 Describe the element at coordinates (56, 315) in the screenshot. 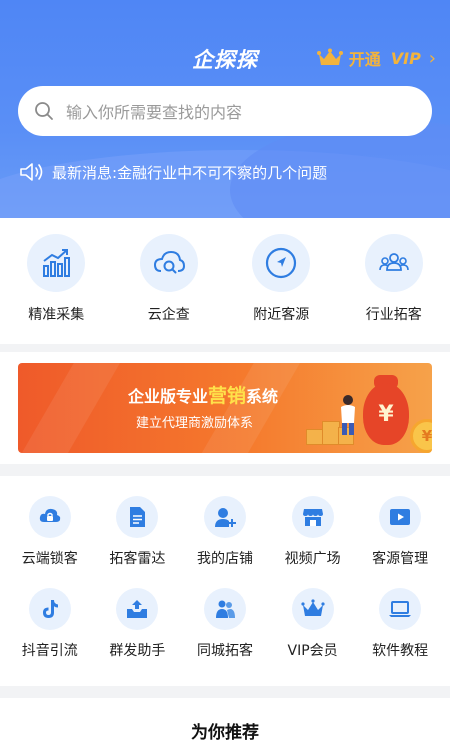

I see `feature-label: 精准采集` at that location.